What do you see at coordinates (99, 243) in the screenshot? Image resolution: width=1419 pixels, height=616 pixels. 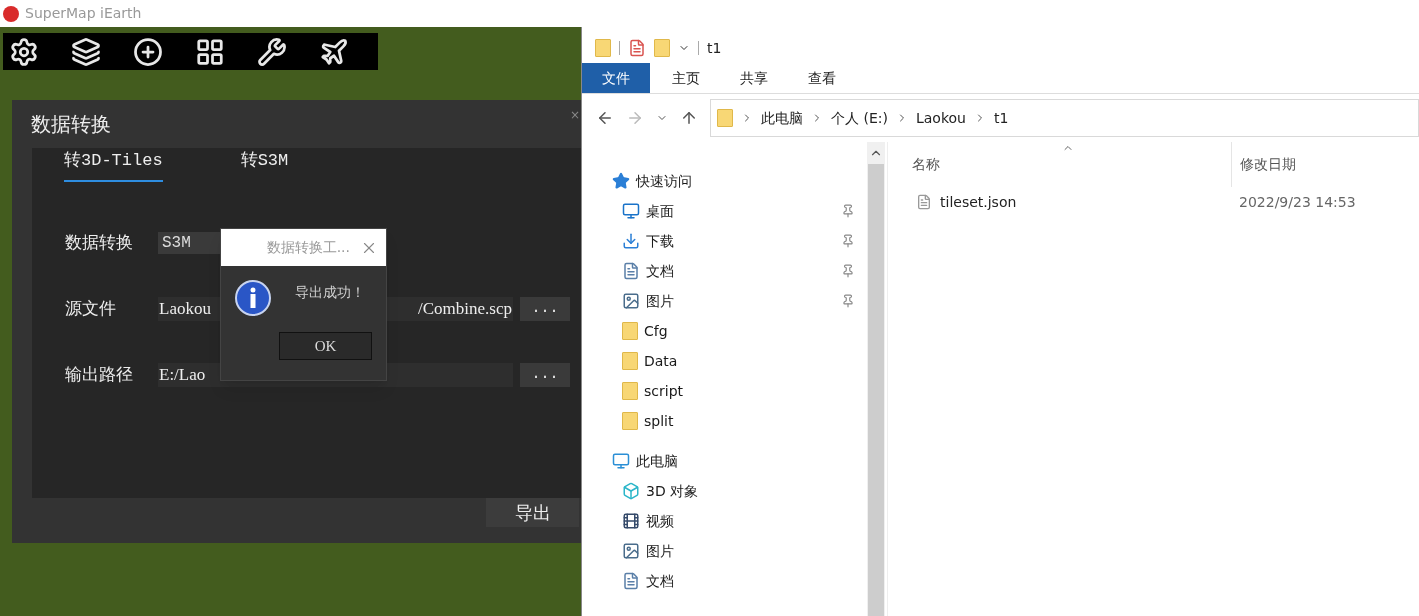 I see `field-label: 数据转换` at bounding box center [99, 243].